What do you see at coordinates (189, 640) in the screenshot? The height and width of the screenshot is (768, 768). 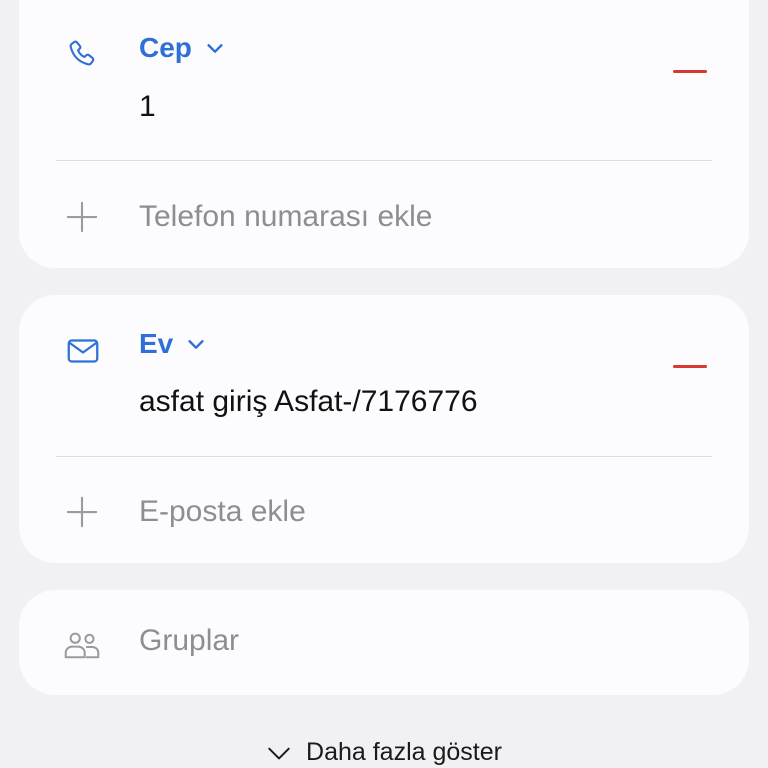 I see `groups-label: Gruplar` at bounding box center [189, 640].